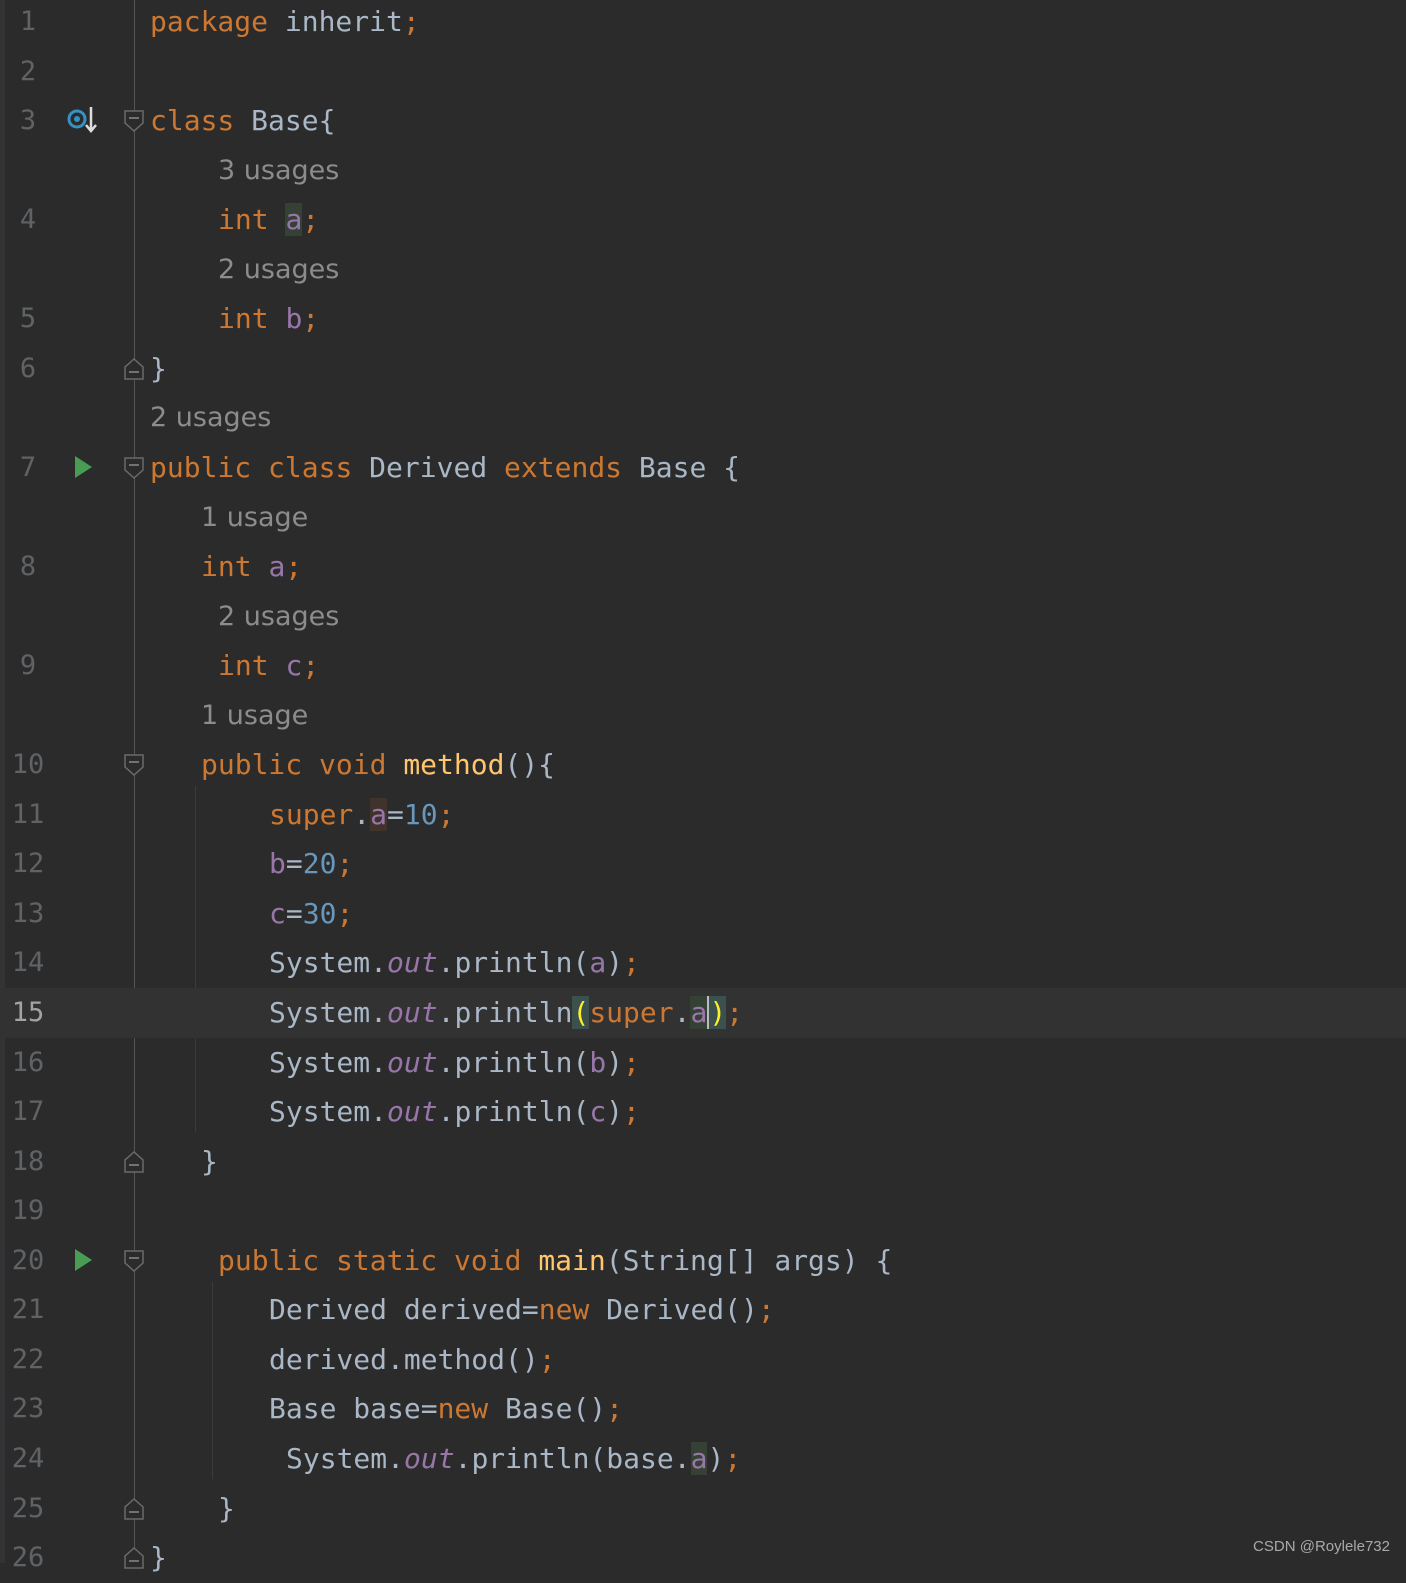 Image resolution: width=1406 pixels, height=1583 pixels. Describe the element at coordinates (703, 1360) in the screenshot. I see `code-line: 22 derived.method();` at that location.